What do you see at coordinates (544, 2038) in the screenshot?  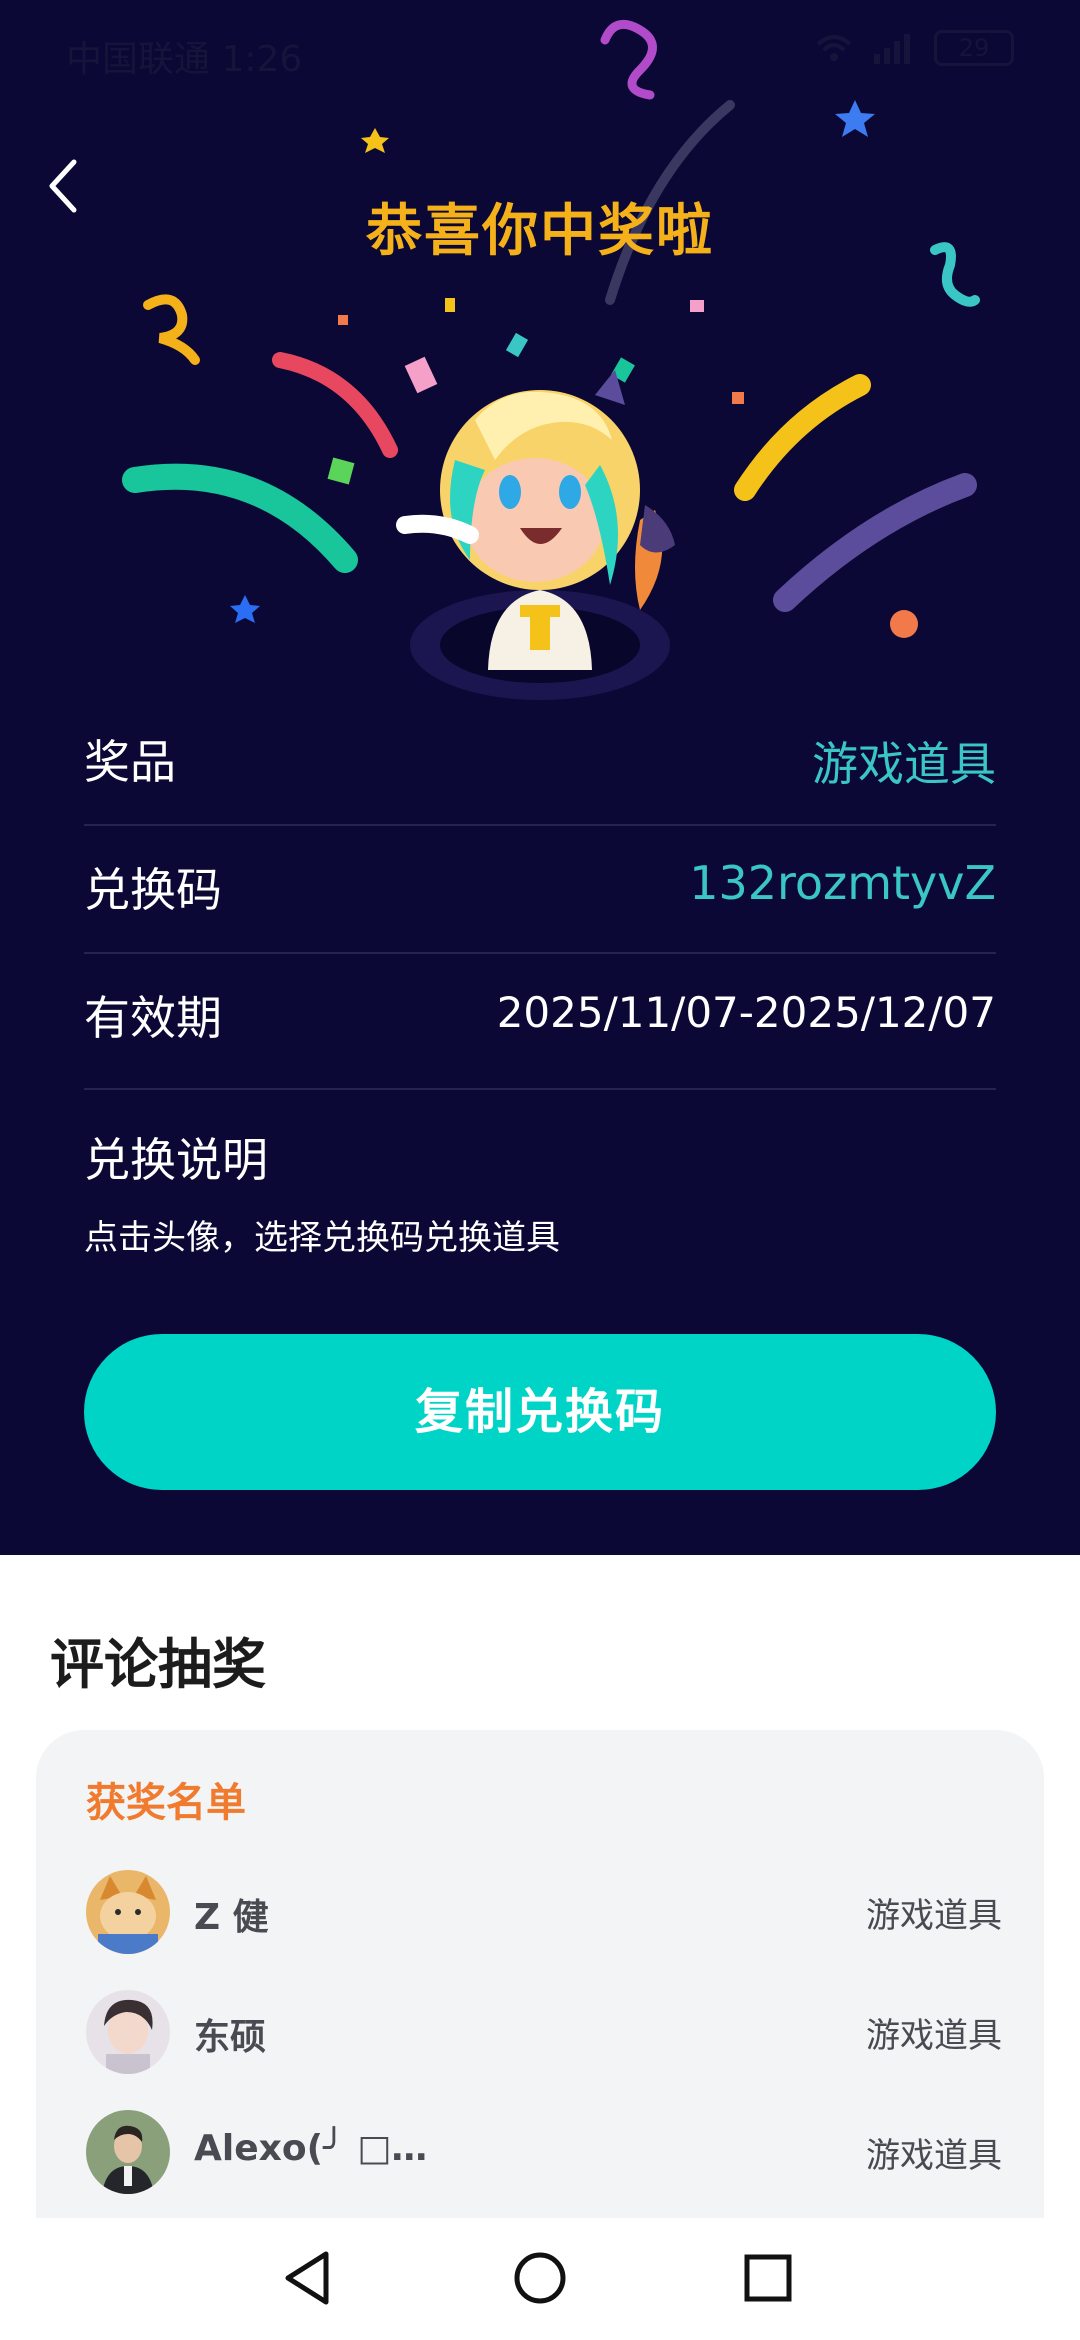 I see `winner-row: 东硕 游戏道具` at bounding box center [544, 2038].